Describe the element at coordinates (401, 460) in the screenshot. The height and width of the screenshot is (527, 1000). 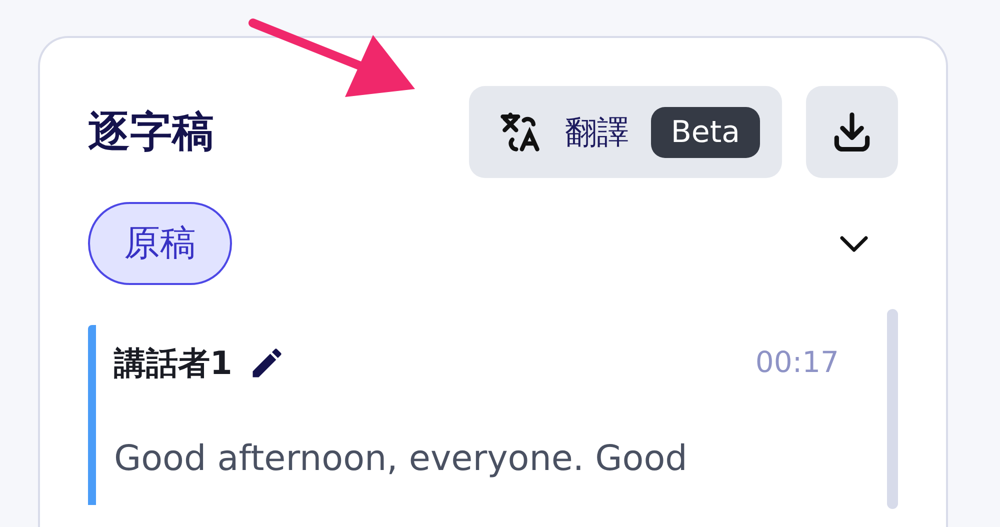
I see `transcript-text: Good afternoon, everyone. Good` at that location.